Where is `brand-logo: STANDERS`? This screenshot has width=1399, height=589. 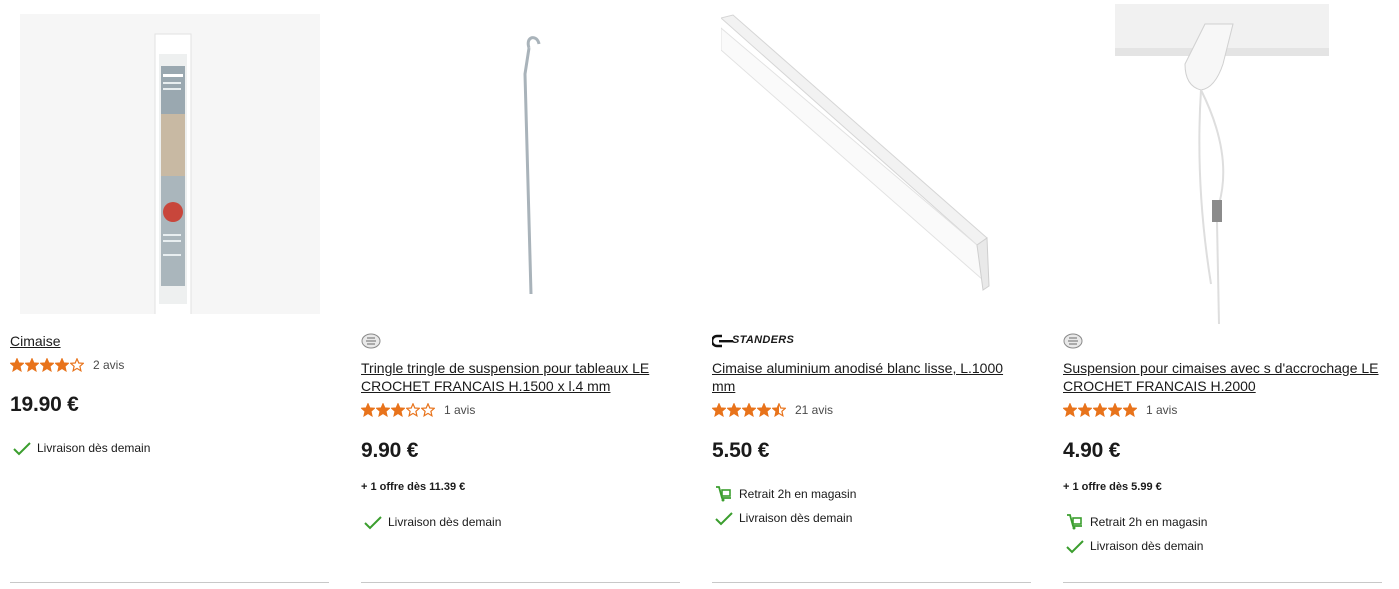 brand-logo: STANDERS is located at coordinates (764, 341).